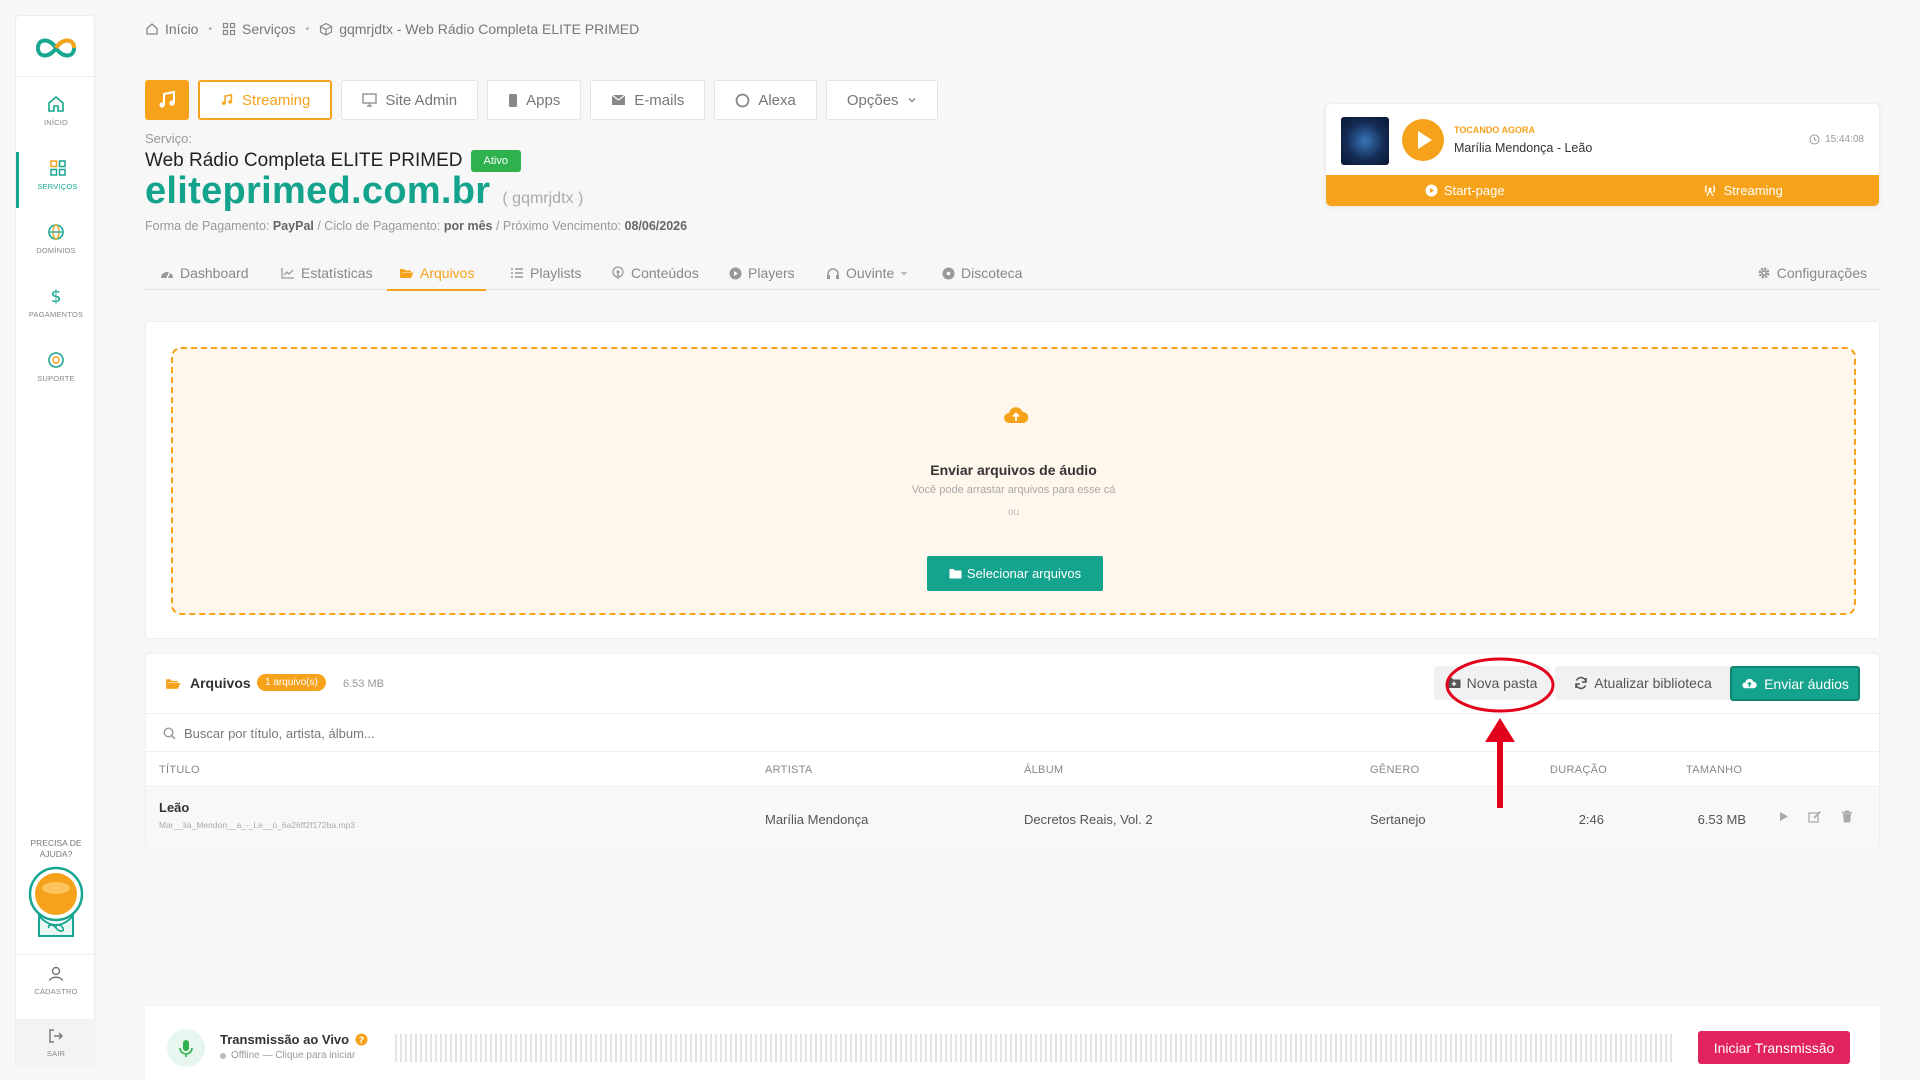 The width and height of the screenshot is (1920, 1080). Describe the element at coordinates (1012, 733) in the screenshot. I see `file-search` at that location.